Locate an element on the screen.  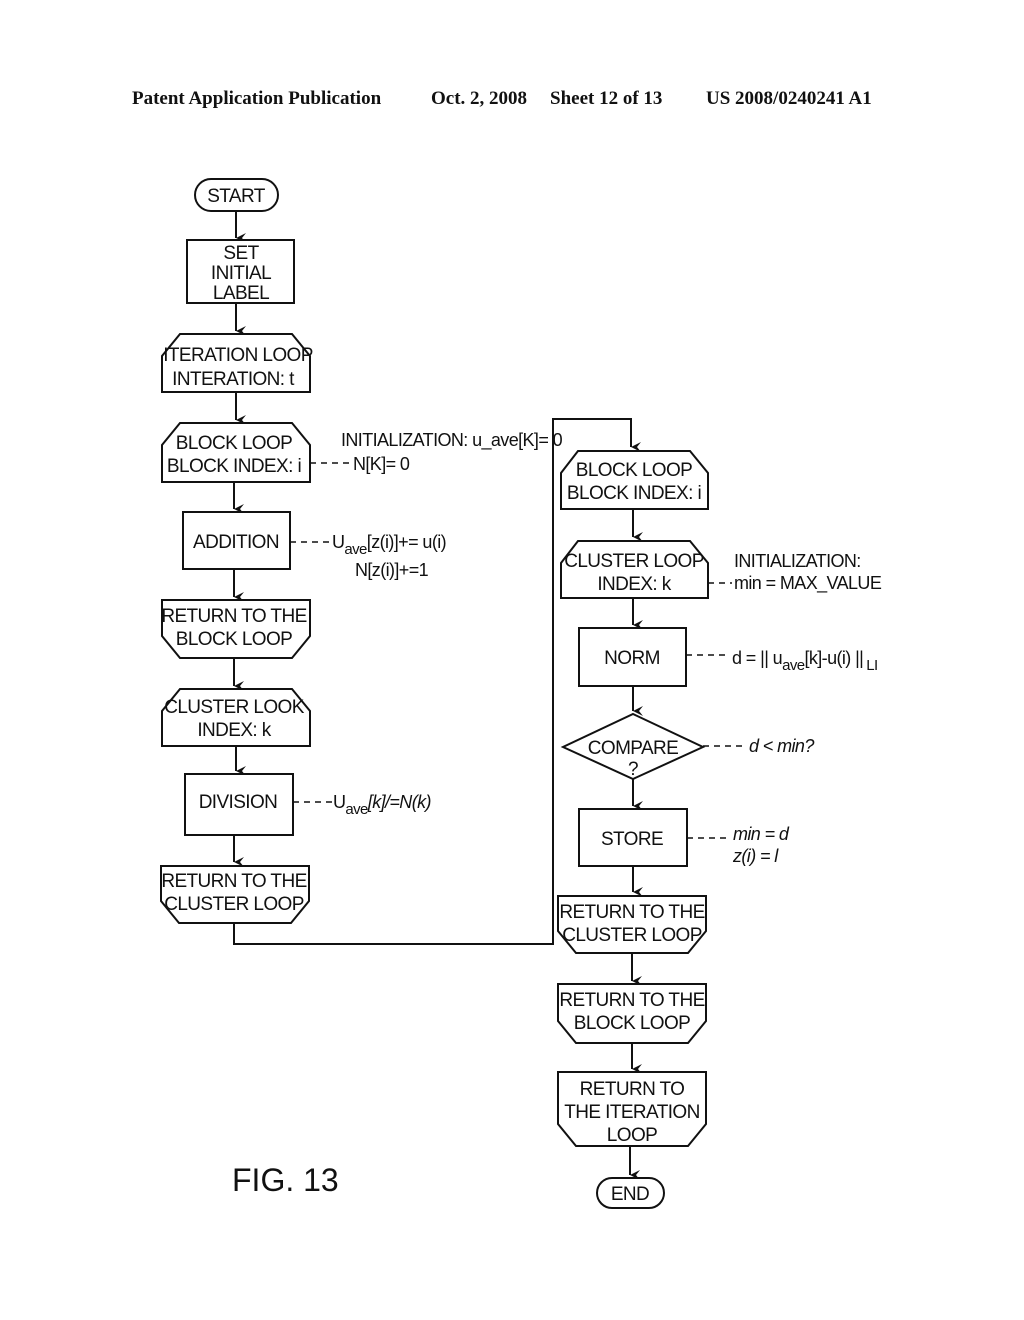
norm-note-rest: [k]-u(i) || is located at coordinates (833, 658).